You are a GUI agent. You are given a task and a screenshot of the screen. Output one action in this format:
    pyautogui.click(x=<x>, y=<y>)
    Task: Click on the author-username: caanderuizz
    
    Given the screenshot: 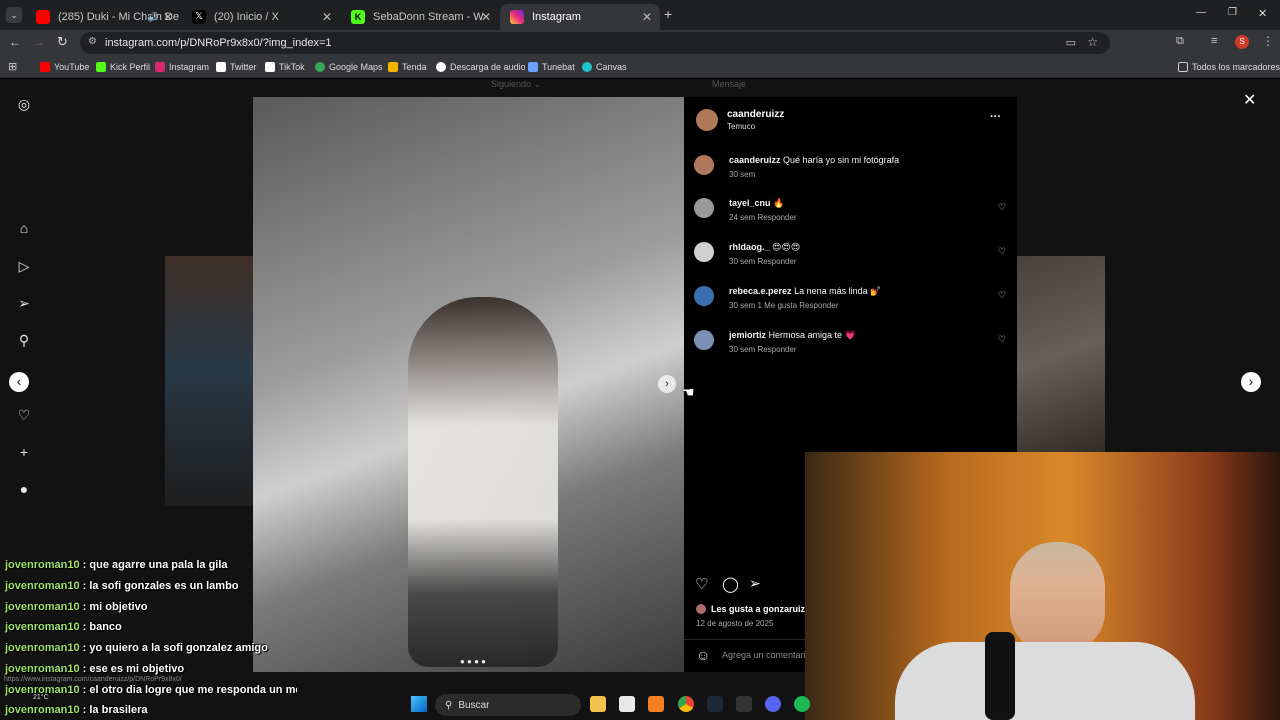 What is the action you would take?
    pyautogui.click(x=755, y=114)
    